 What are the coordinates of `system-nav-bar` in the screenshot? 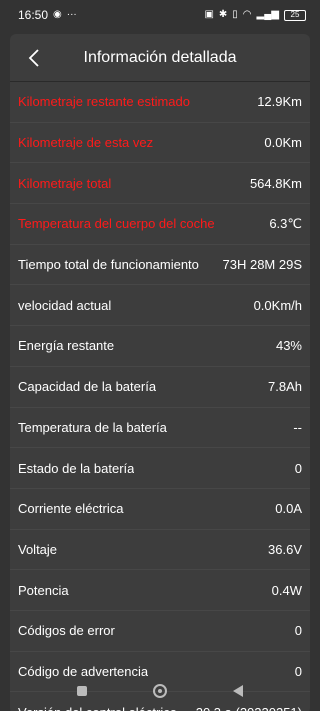 It's located at (160, 691).